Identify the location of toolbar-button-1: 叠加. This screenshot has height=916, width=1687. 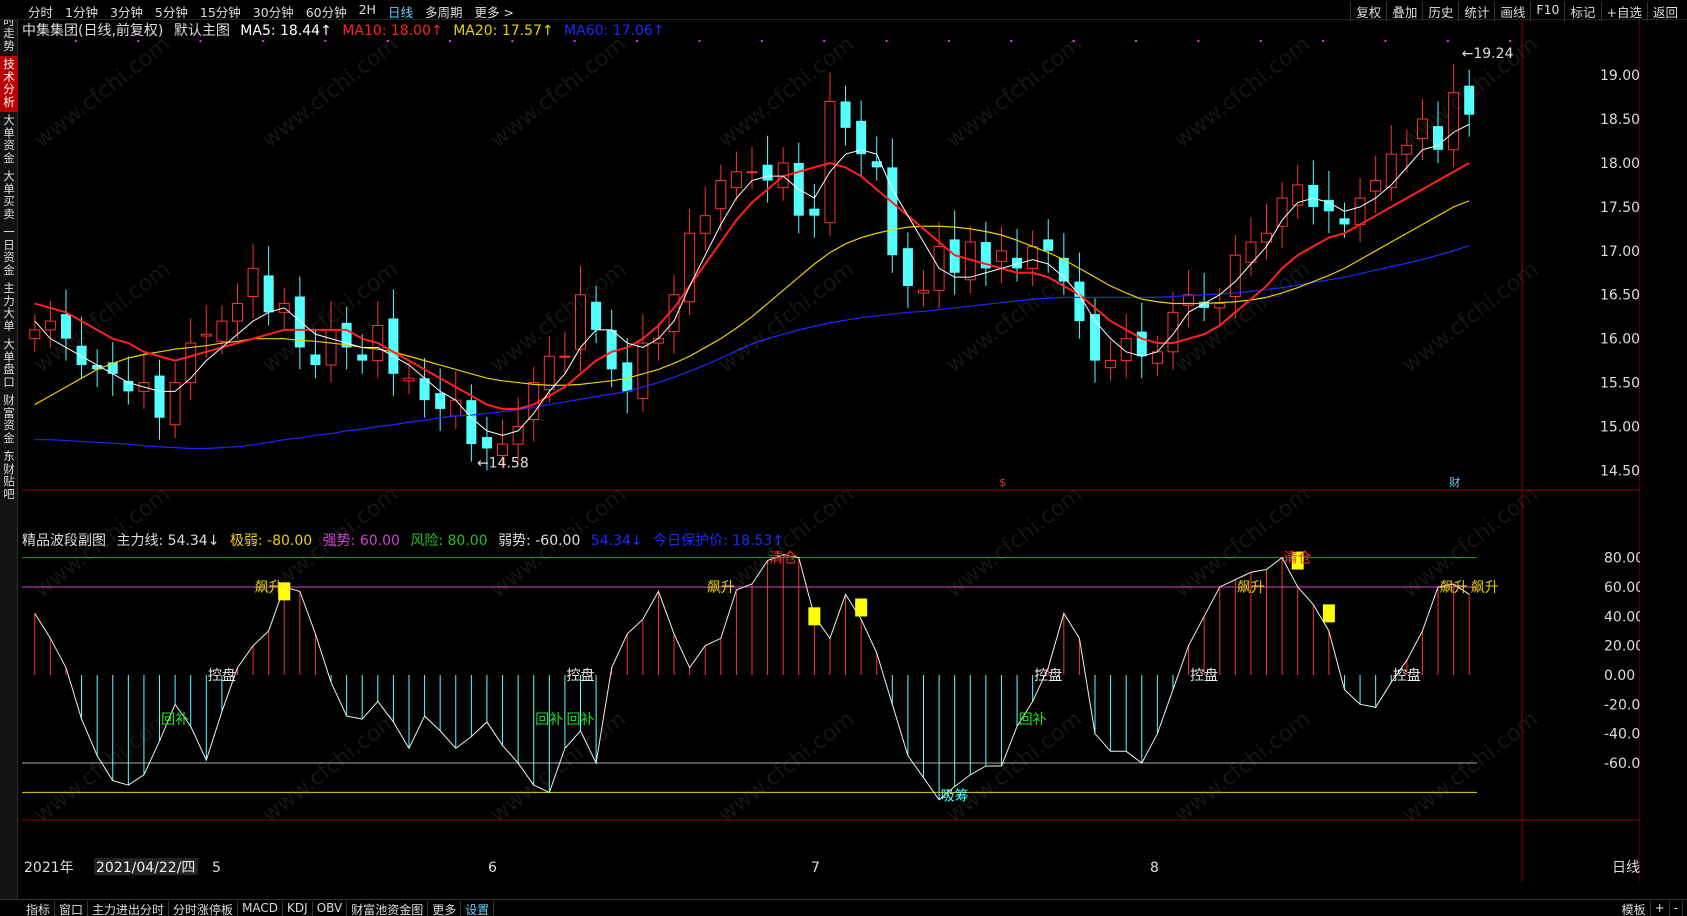
(1404, 11).